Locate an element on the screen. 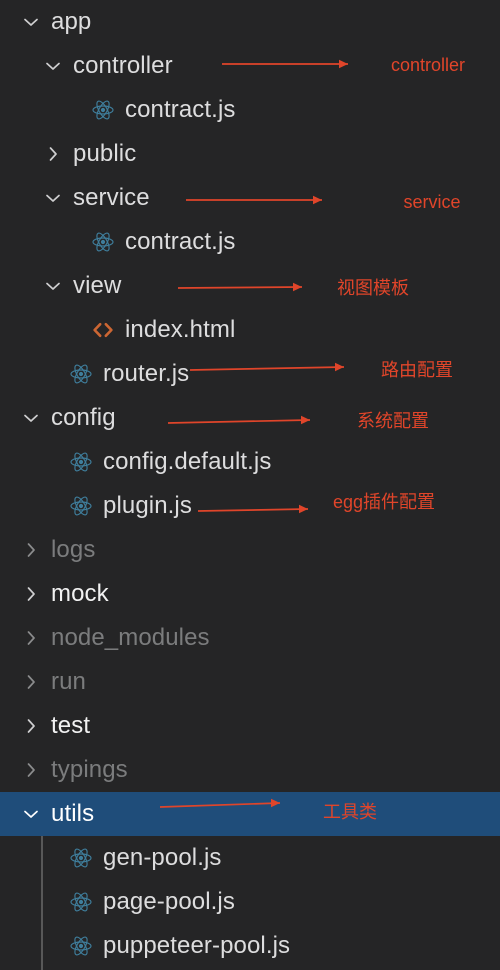  tree-row-mock: mock is located at coordinates (250, 594).